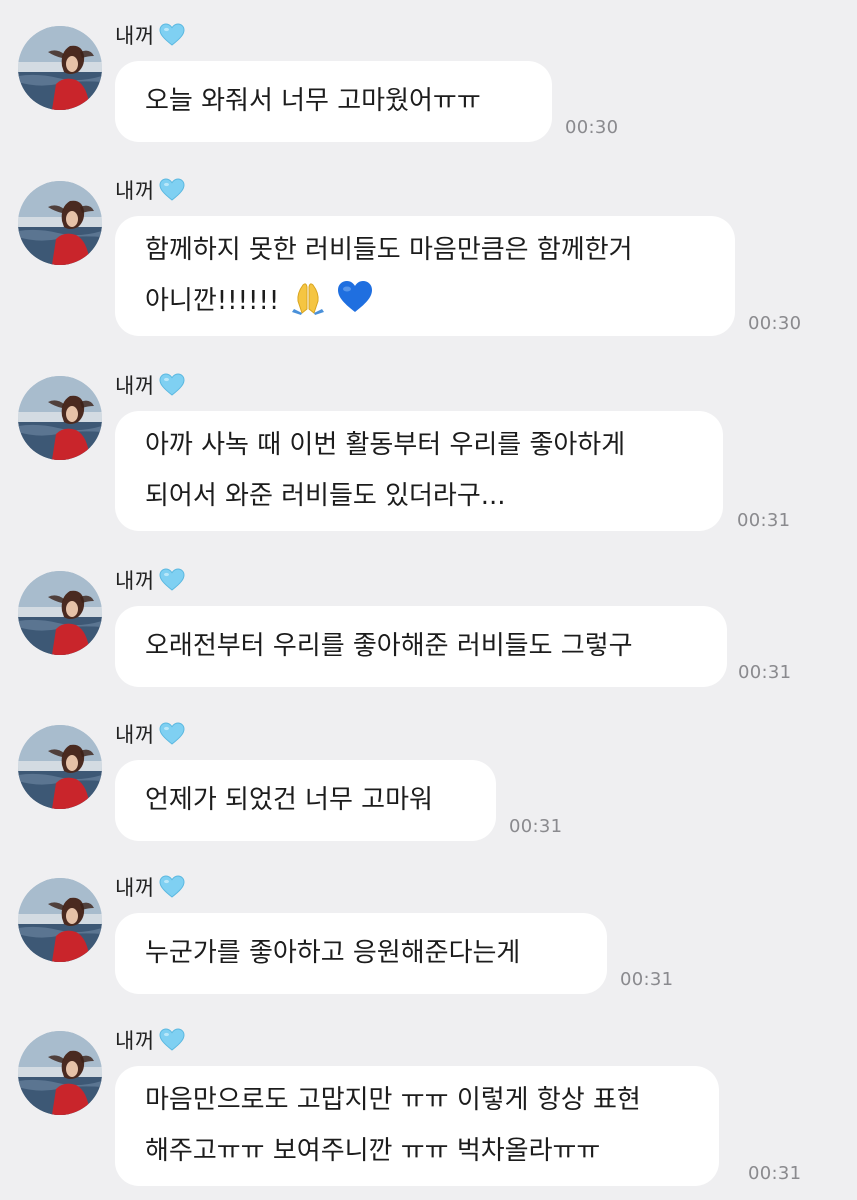 This screenshot has height=1200, width=857. Describe the element at coordinates (333, 953) in the screenshot. I see `message-text: 누군가를 좋아하고 응원해준다는게` at that location.